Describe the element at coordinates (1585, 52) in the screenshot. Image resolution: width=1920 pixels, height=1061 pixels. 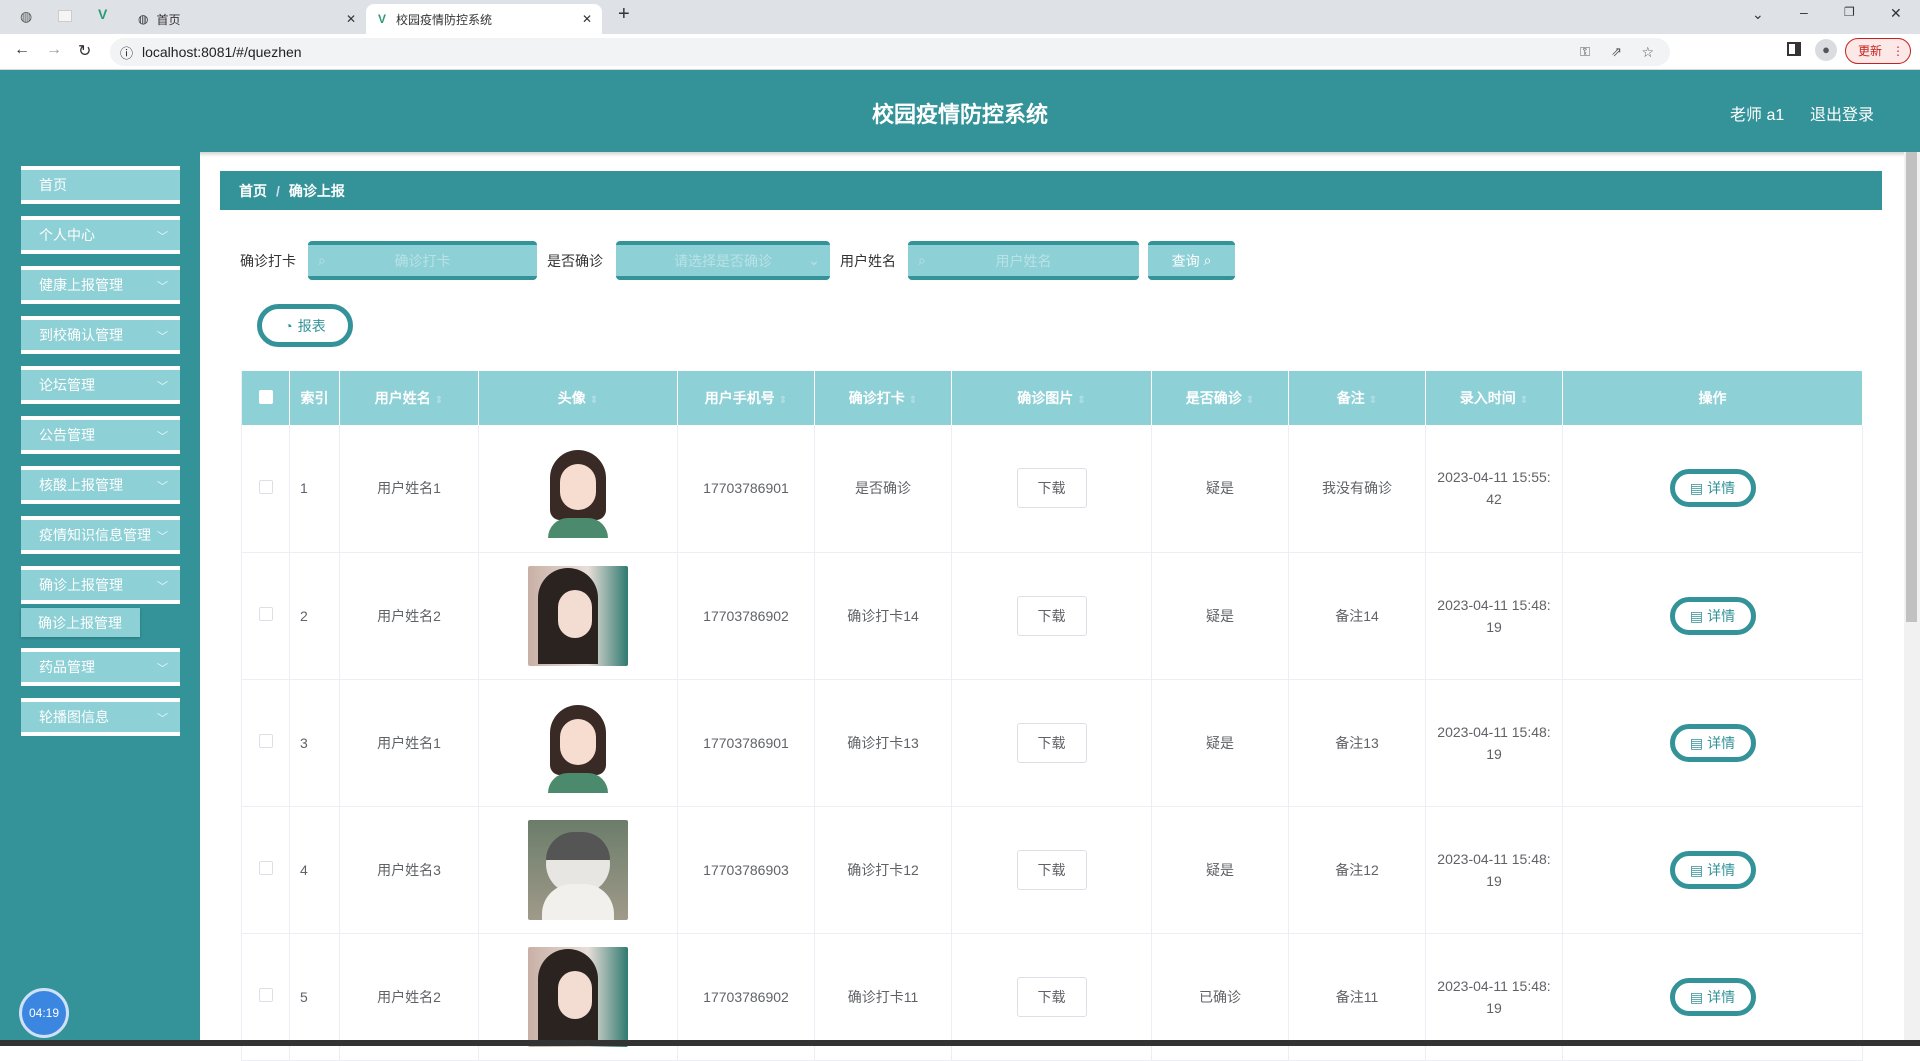
I see `key-icon: ⚿` at that location.